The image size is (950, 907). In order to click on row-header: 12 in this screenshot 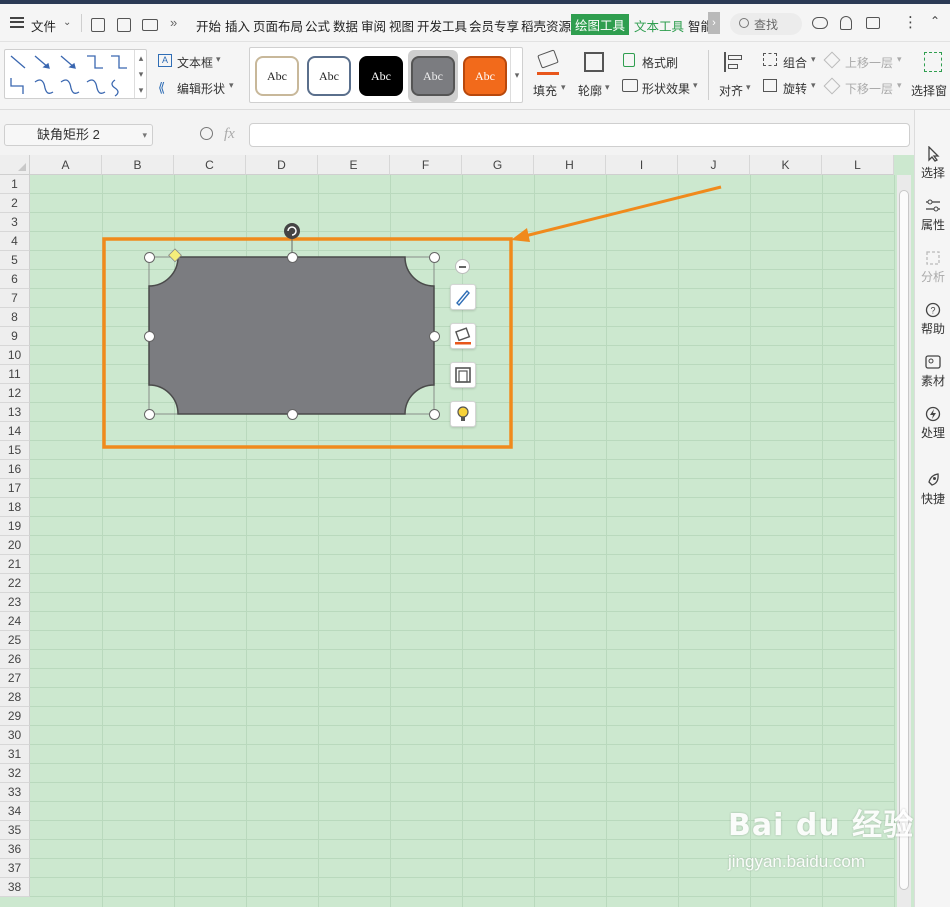, I will do `click(15, 393)`.